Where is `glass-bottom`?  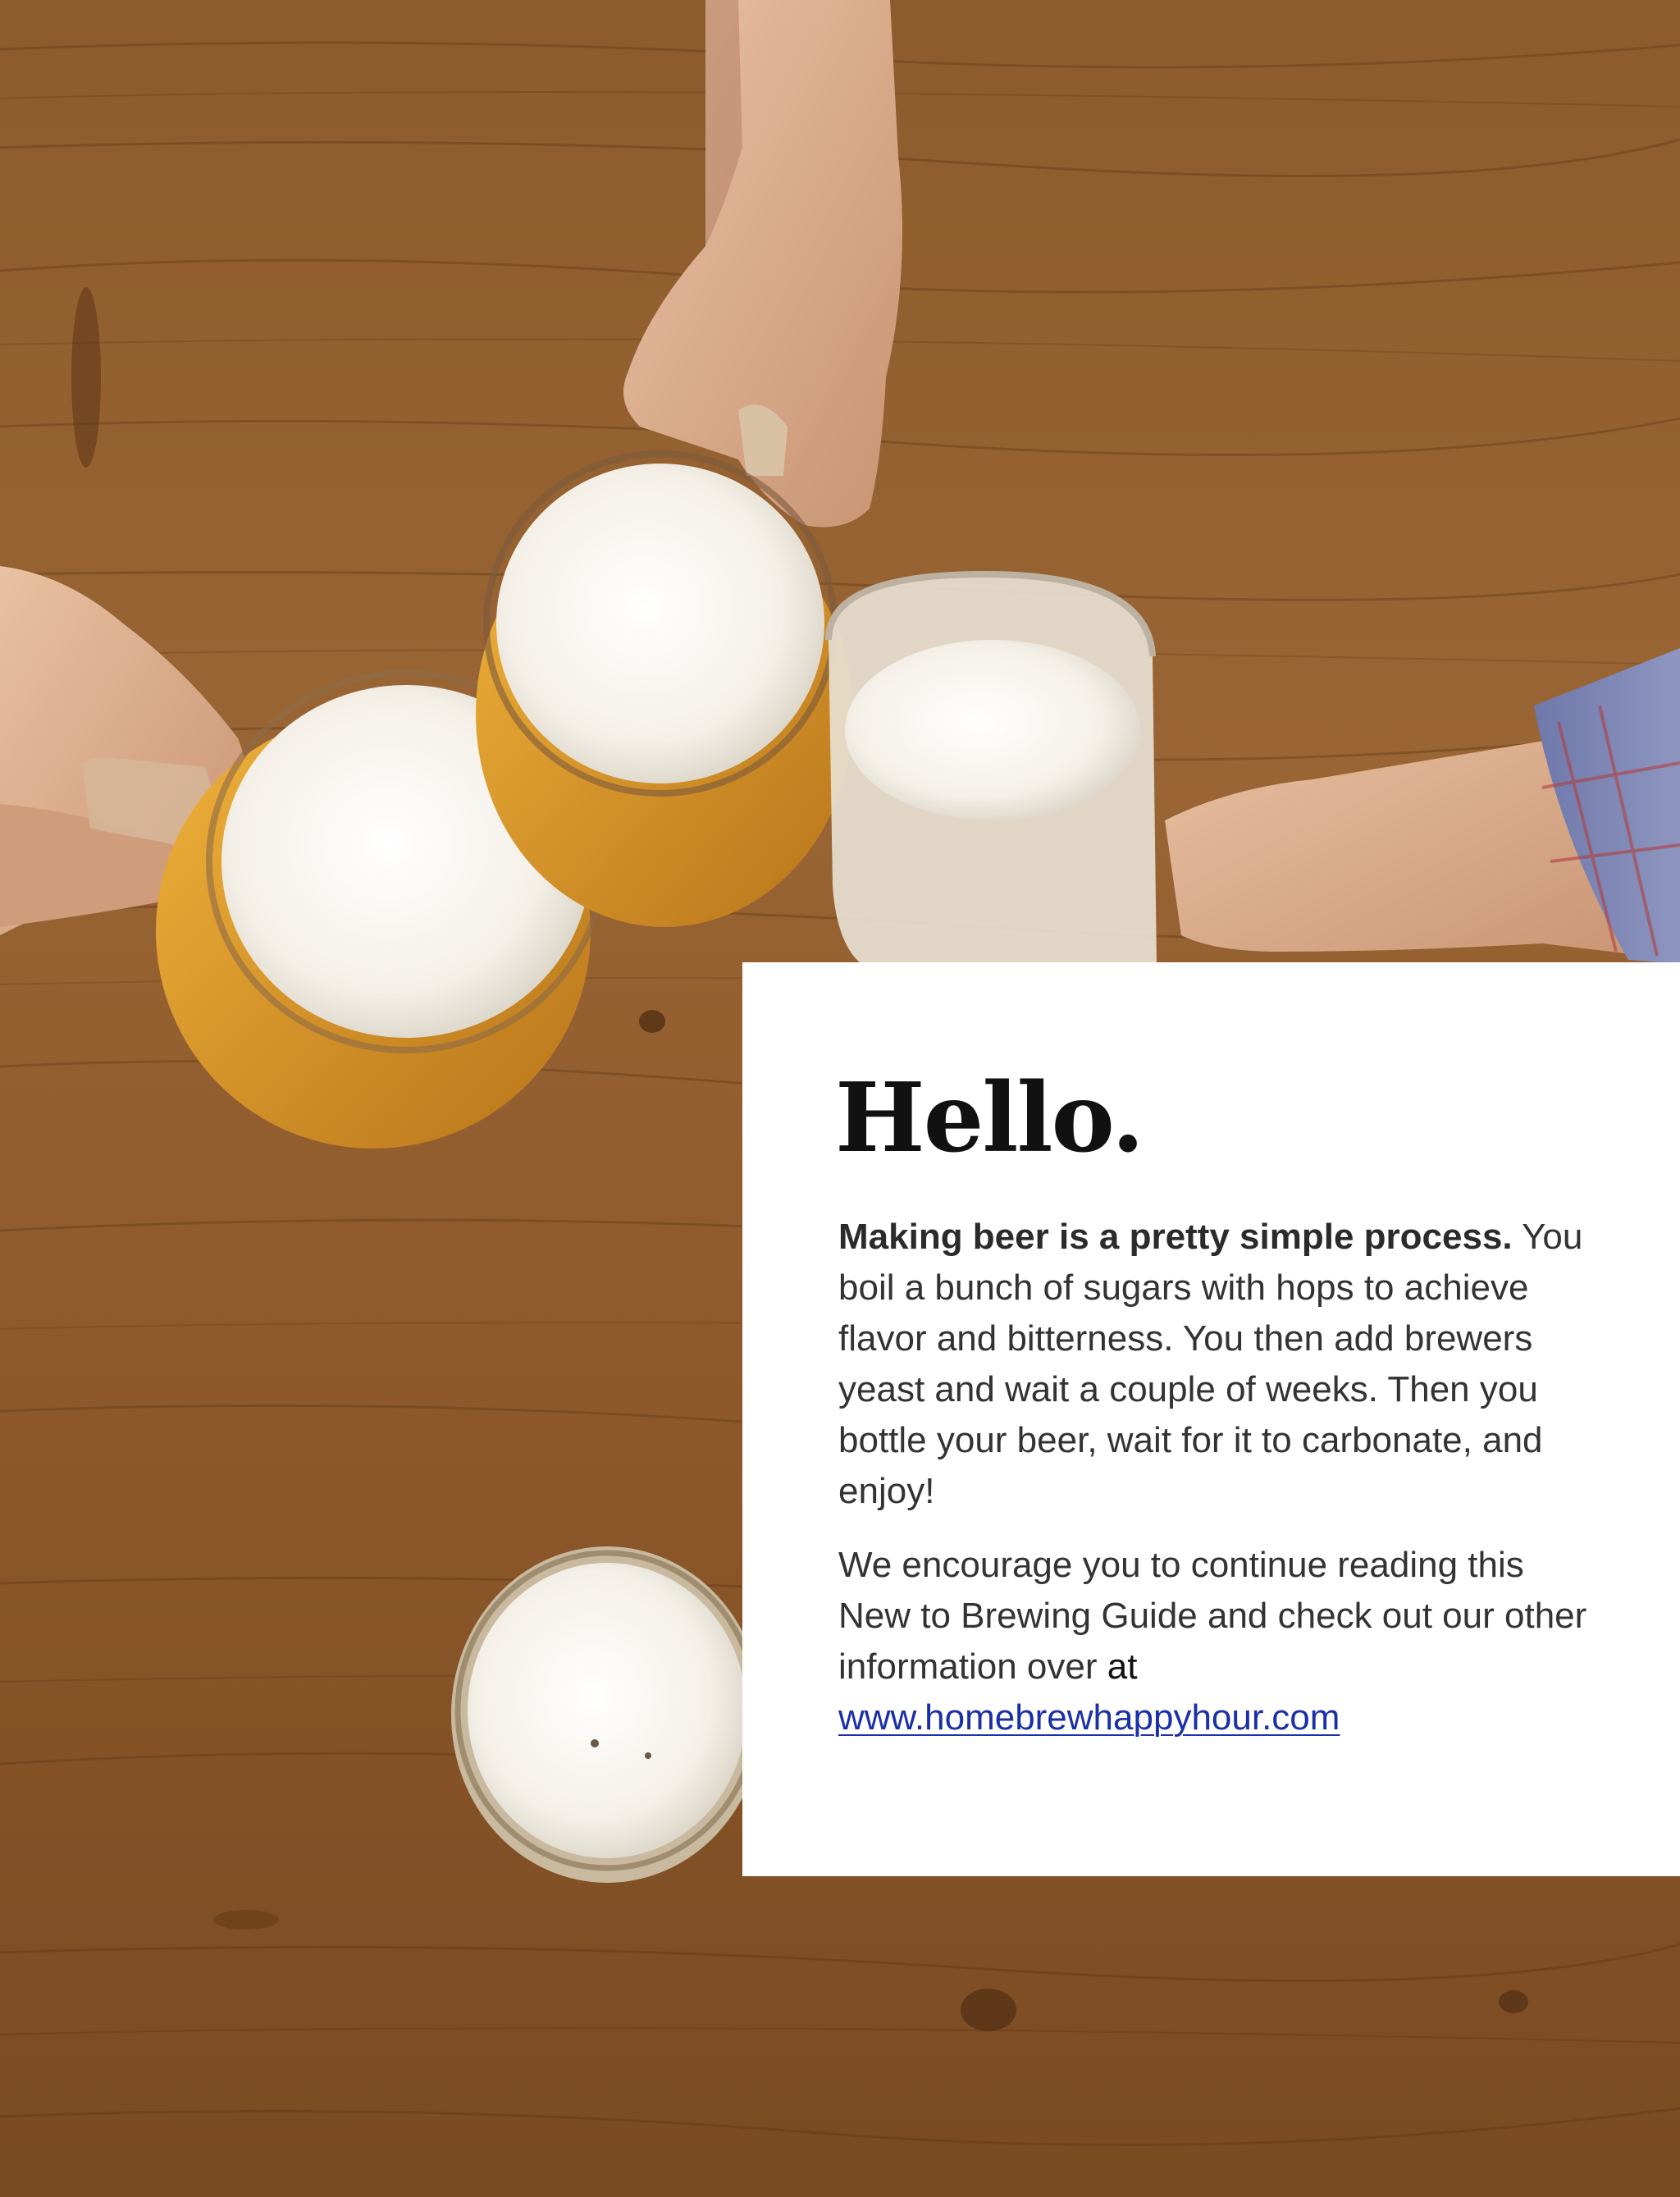
glass-bottom is located at coordinates (607, 1714).